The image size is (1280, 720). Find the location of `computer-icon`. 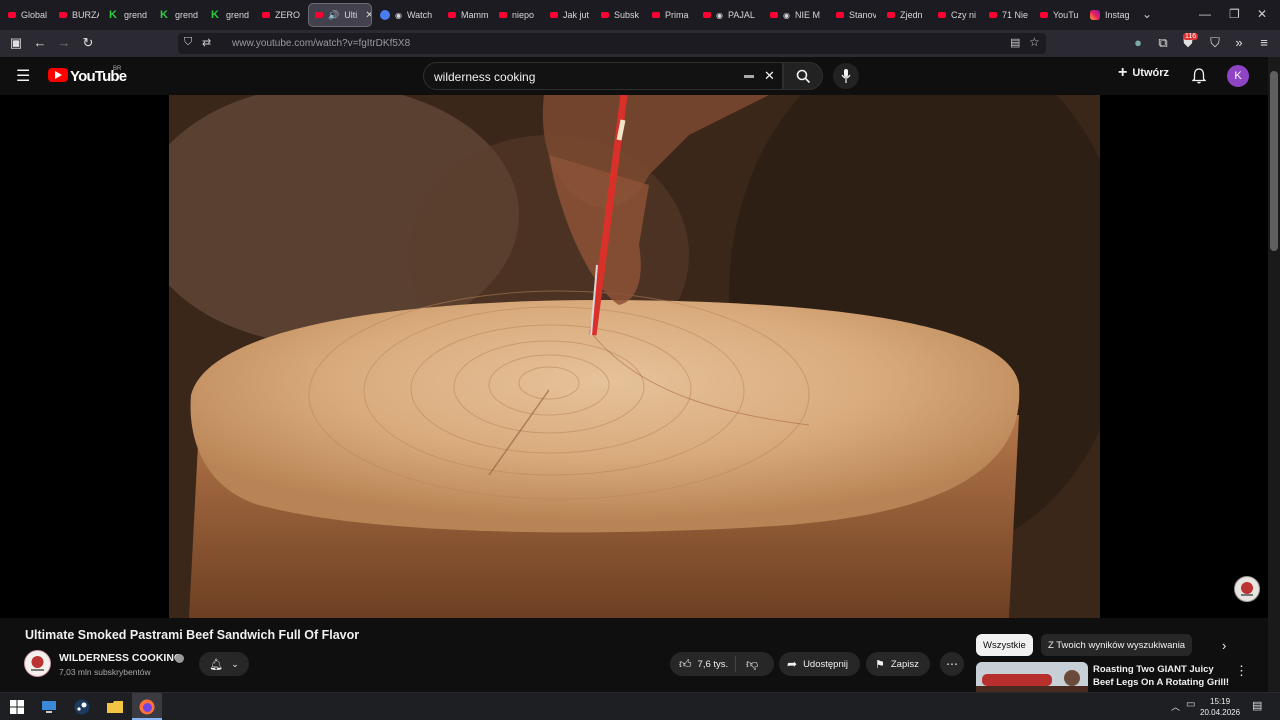

computer-icon is located at coordinates (49, 707).